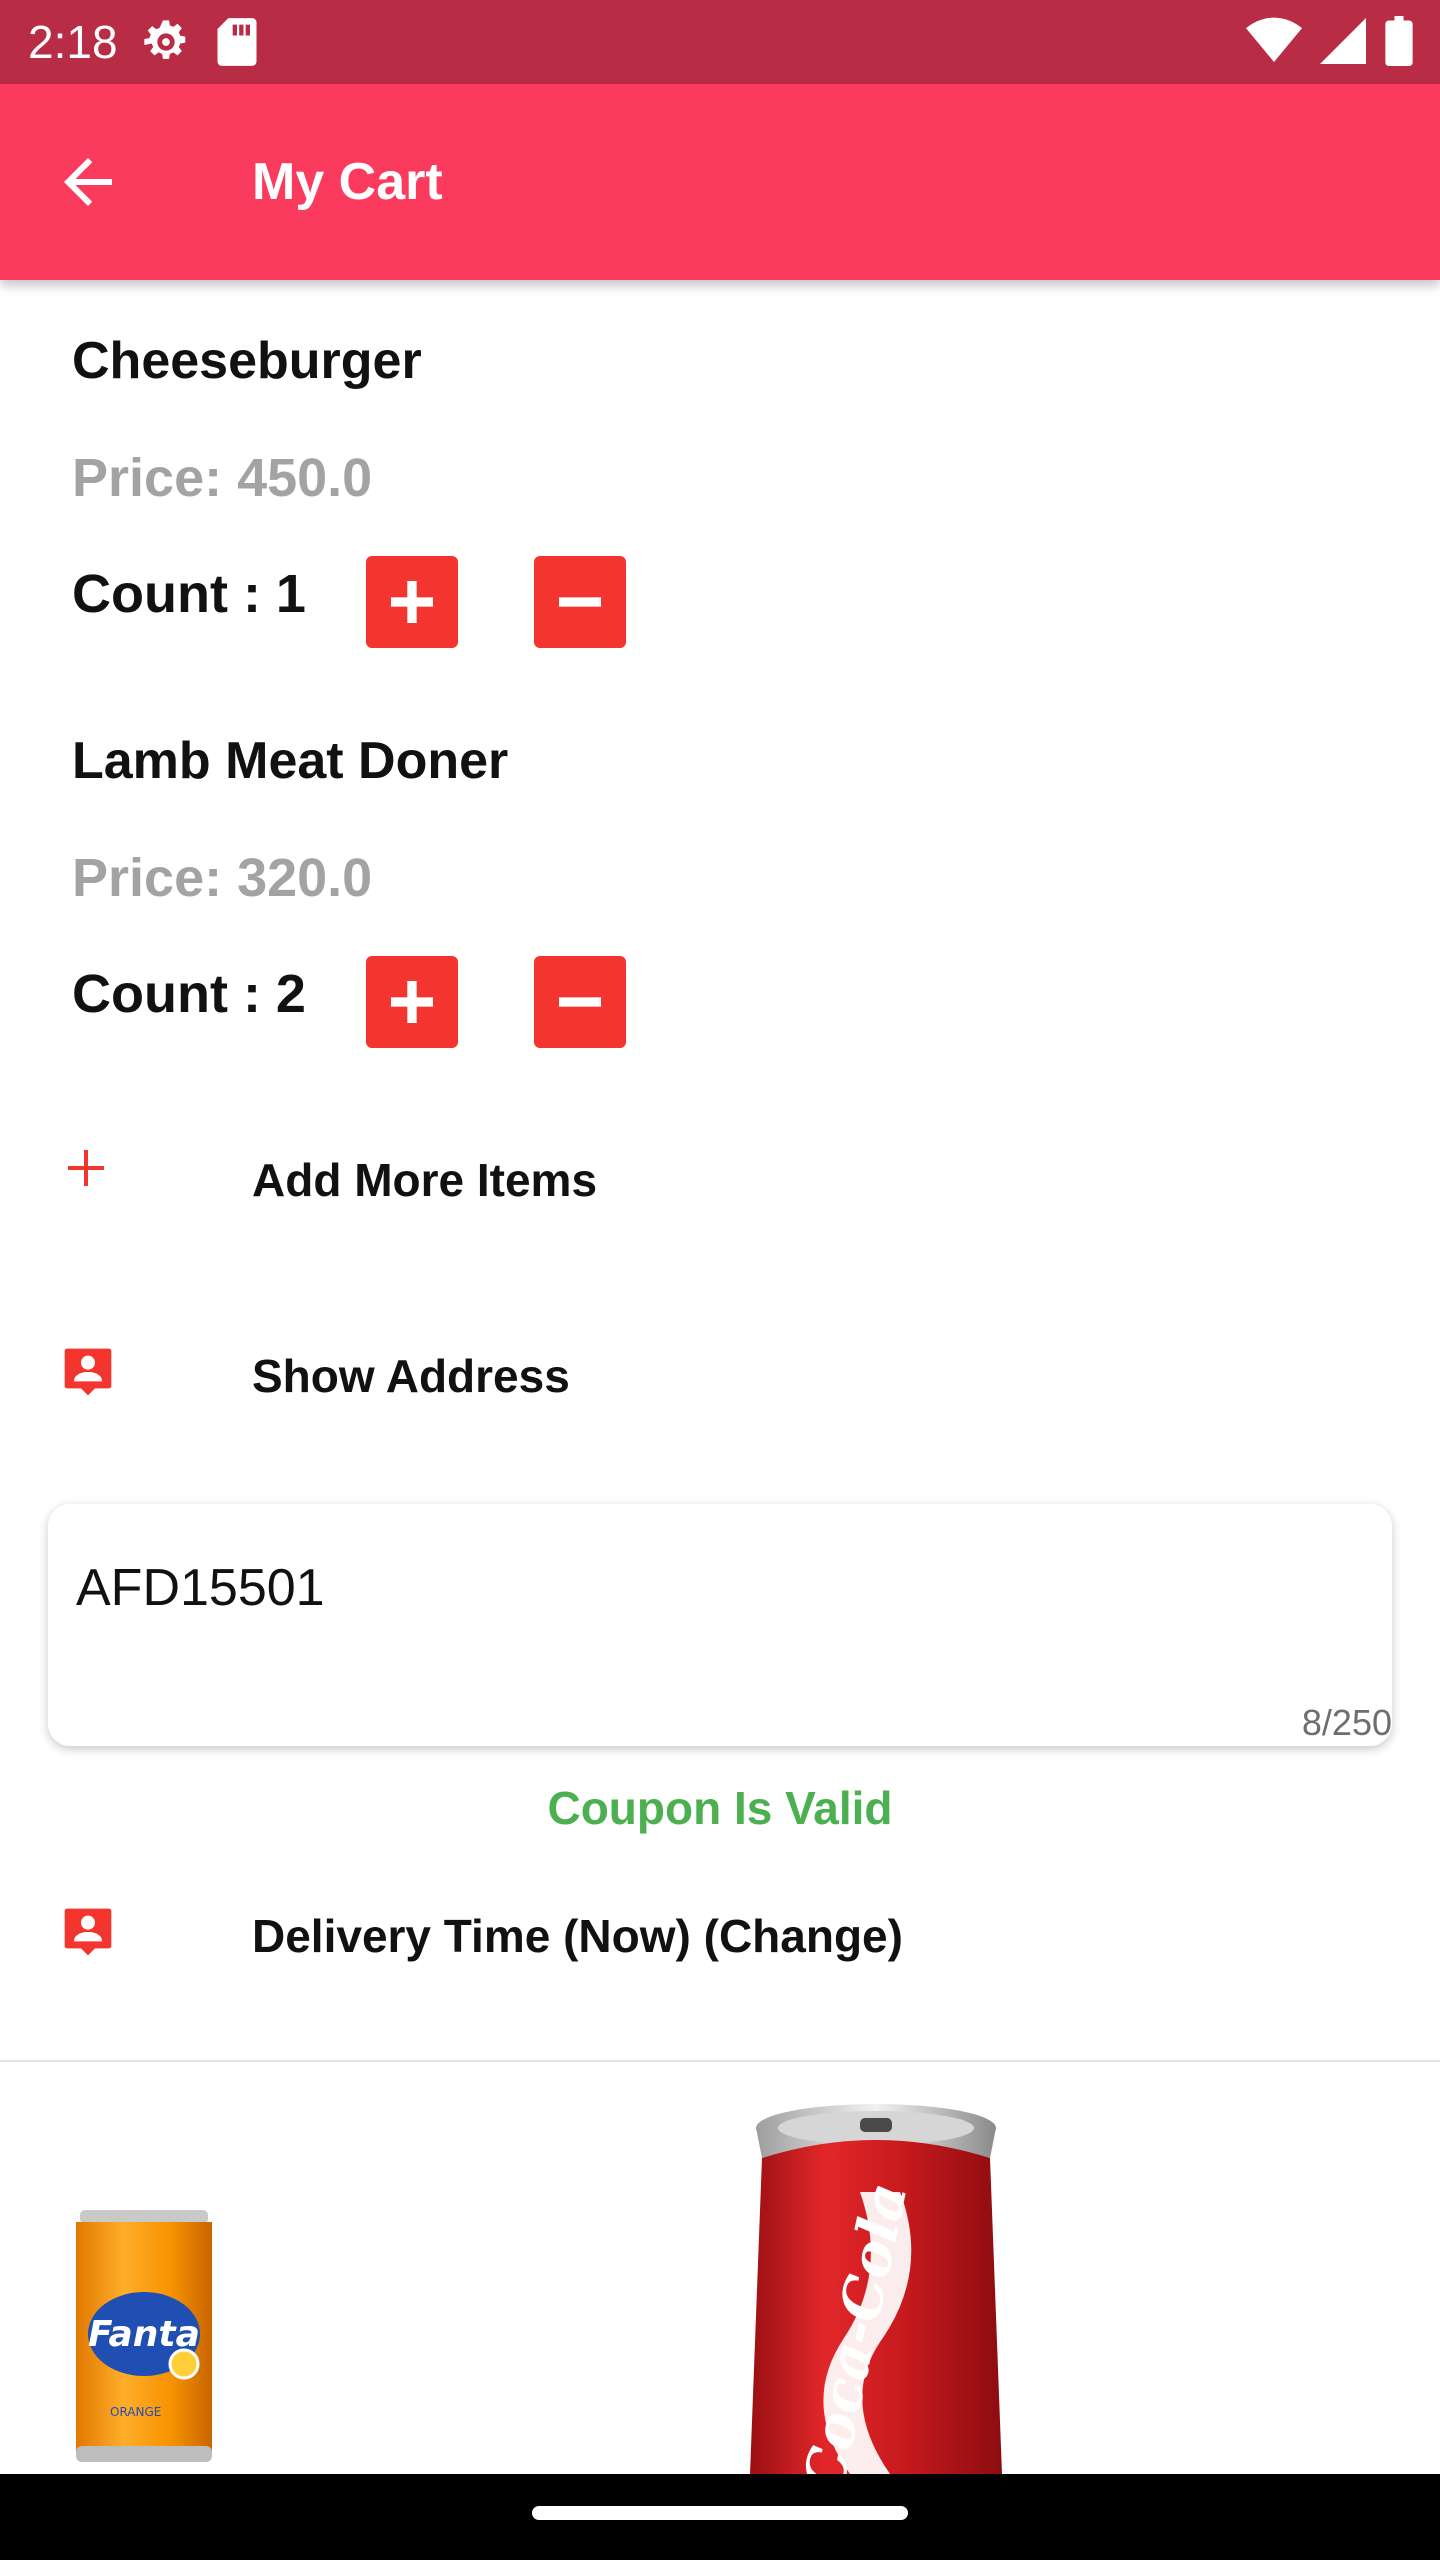 This screenshot has width=1440, height=2560. I want to click on add-more-items-label: Add More Items, so click(425, 1180).